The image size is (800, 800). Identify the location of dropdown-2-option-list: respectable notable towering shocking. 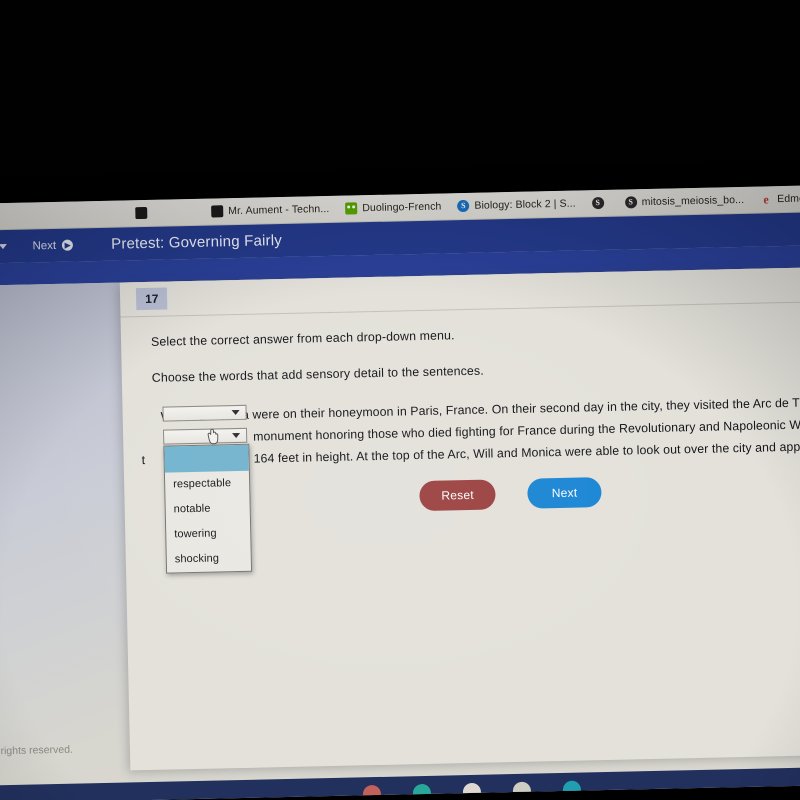
(208, 508).